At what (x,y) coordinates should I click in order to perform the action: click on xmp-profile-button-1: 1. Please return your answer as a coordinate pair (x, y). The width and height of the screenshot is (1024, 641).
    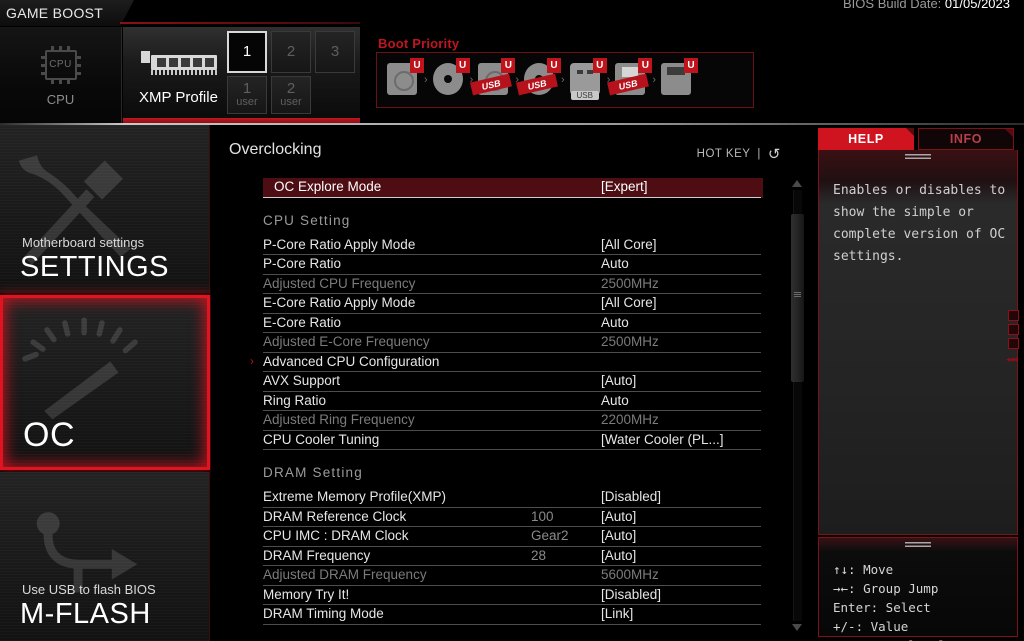
    Looking at the image, I should click on (247, 52).